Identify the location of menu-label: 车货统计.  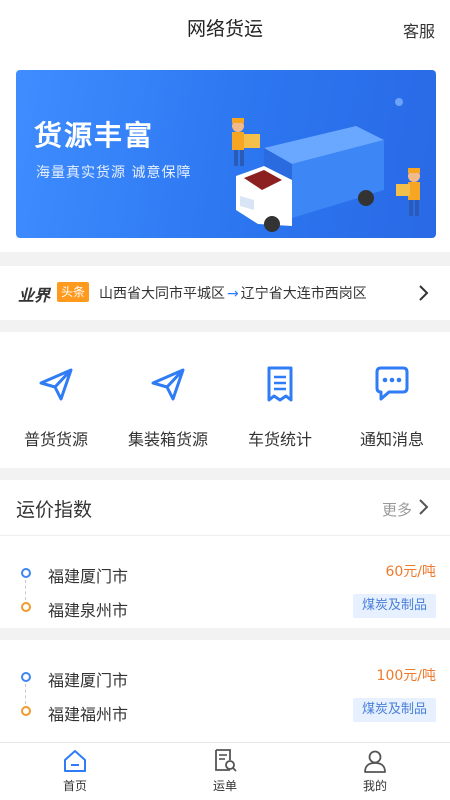
(279, 439).